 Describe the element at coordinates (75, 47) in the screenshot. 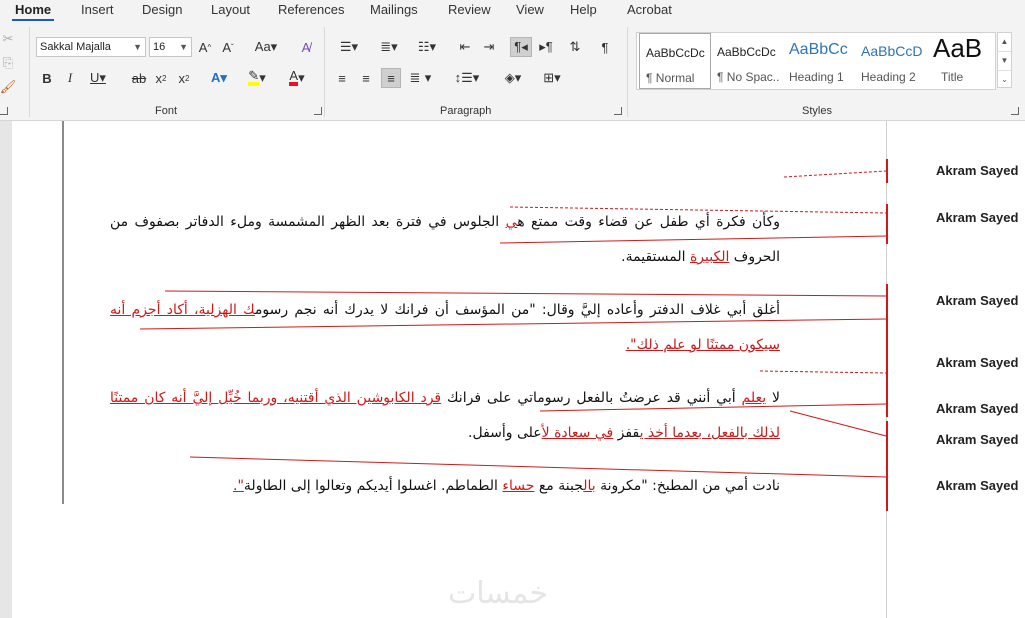

I see `font-name-value: Sakkal Majalla` at that location.